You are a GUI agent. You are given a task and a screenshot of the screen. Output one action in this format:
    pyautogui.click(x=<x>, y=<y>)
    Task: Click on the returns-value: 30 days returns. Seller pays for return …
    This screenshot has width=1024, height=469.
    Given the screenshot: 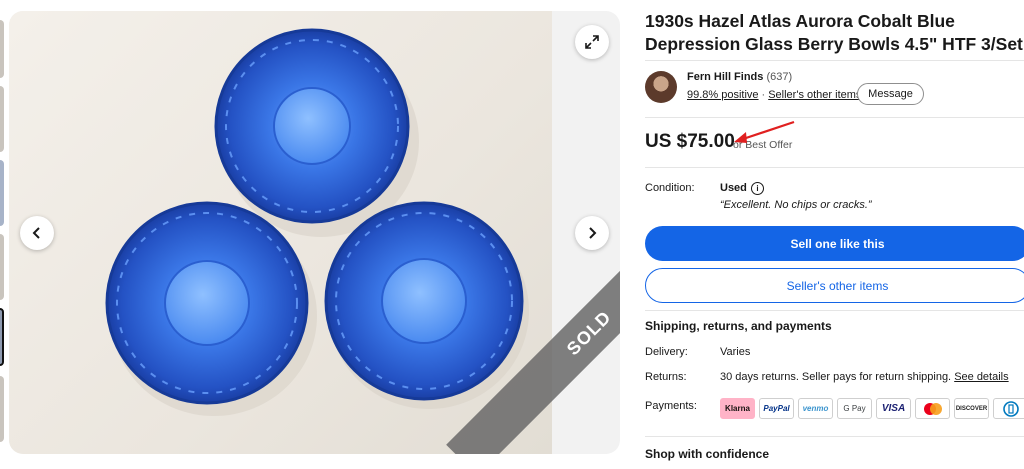 What is the action you would take?
    pyautogui.click(x=836, y=377)
    